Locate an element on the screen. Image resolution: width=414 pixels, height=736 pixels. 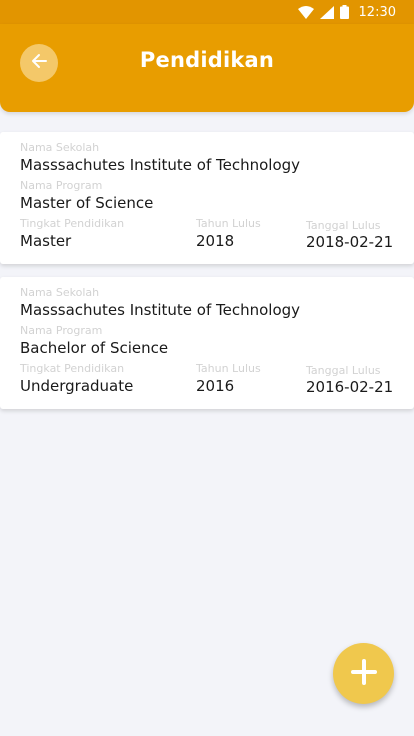
year-value: 2018 is located at coordinates (215, 241).